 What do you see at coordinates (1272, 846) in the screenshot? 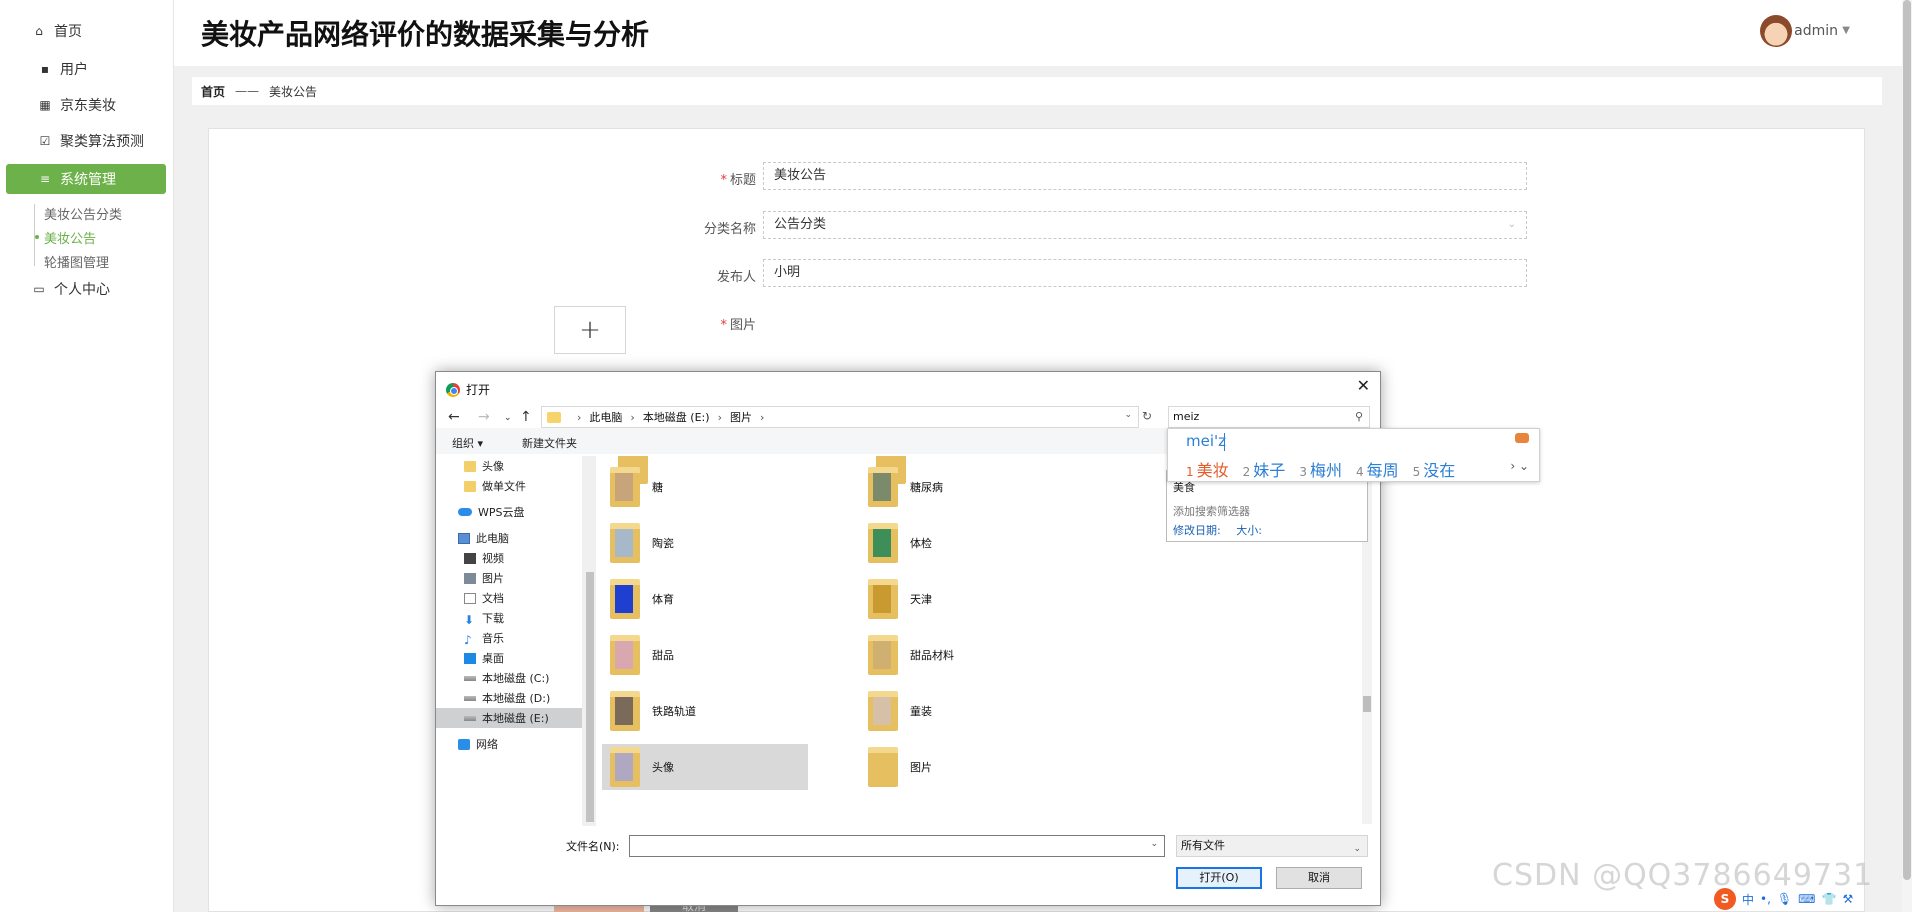
I see `filetype-select: 所有文件 ⌄` at bounding box center [1272, 846].